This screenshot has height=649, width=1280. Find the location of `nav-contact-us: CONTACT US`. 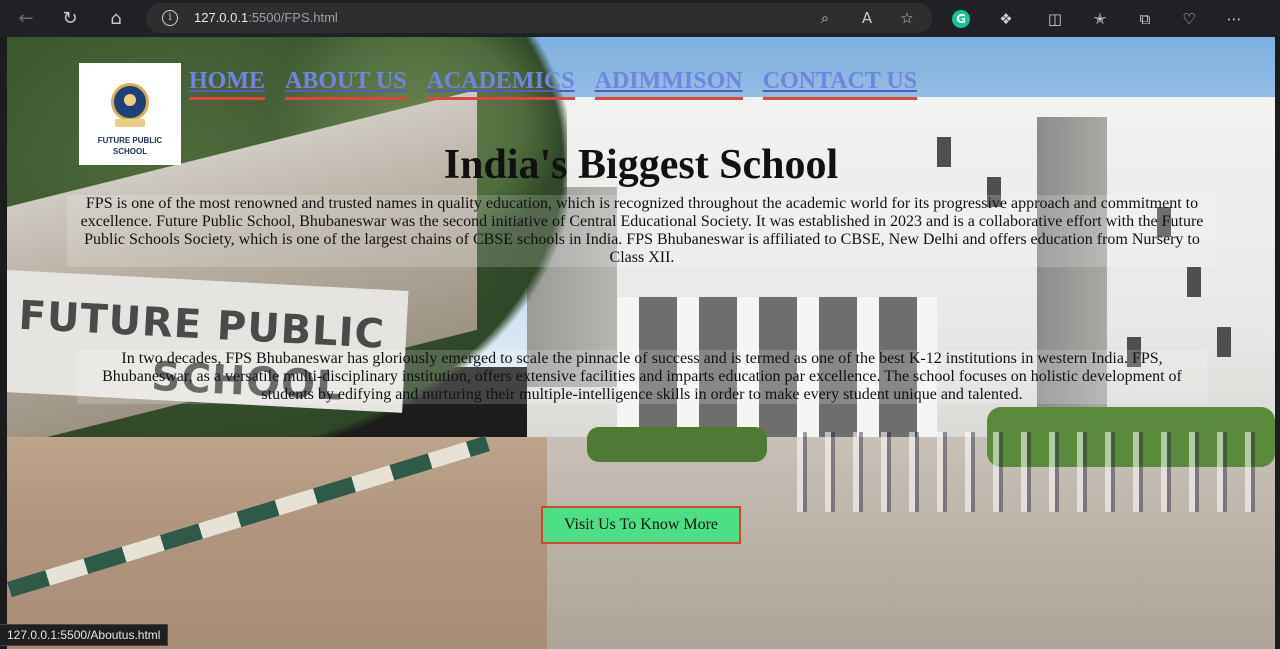

nav-contact-us: CONTACT US is located at coordinates (840, 83).